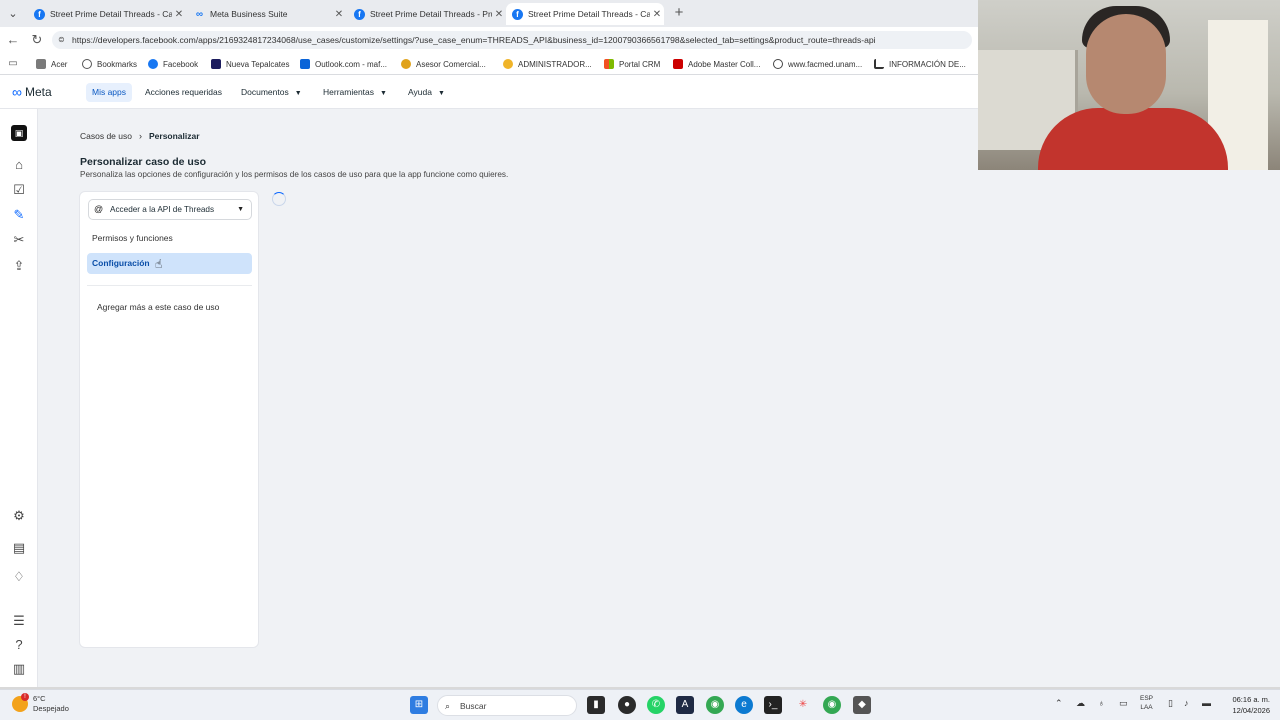 The height and width of the screenshot is (720, 1280). What do you see at coordinates (109, 92) in the screenshot?
I see `nav-mis-apps: Mis apps` at bounding box center [109, 92].